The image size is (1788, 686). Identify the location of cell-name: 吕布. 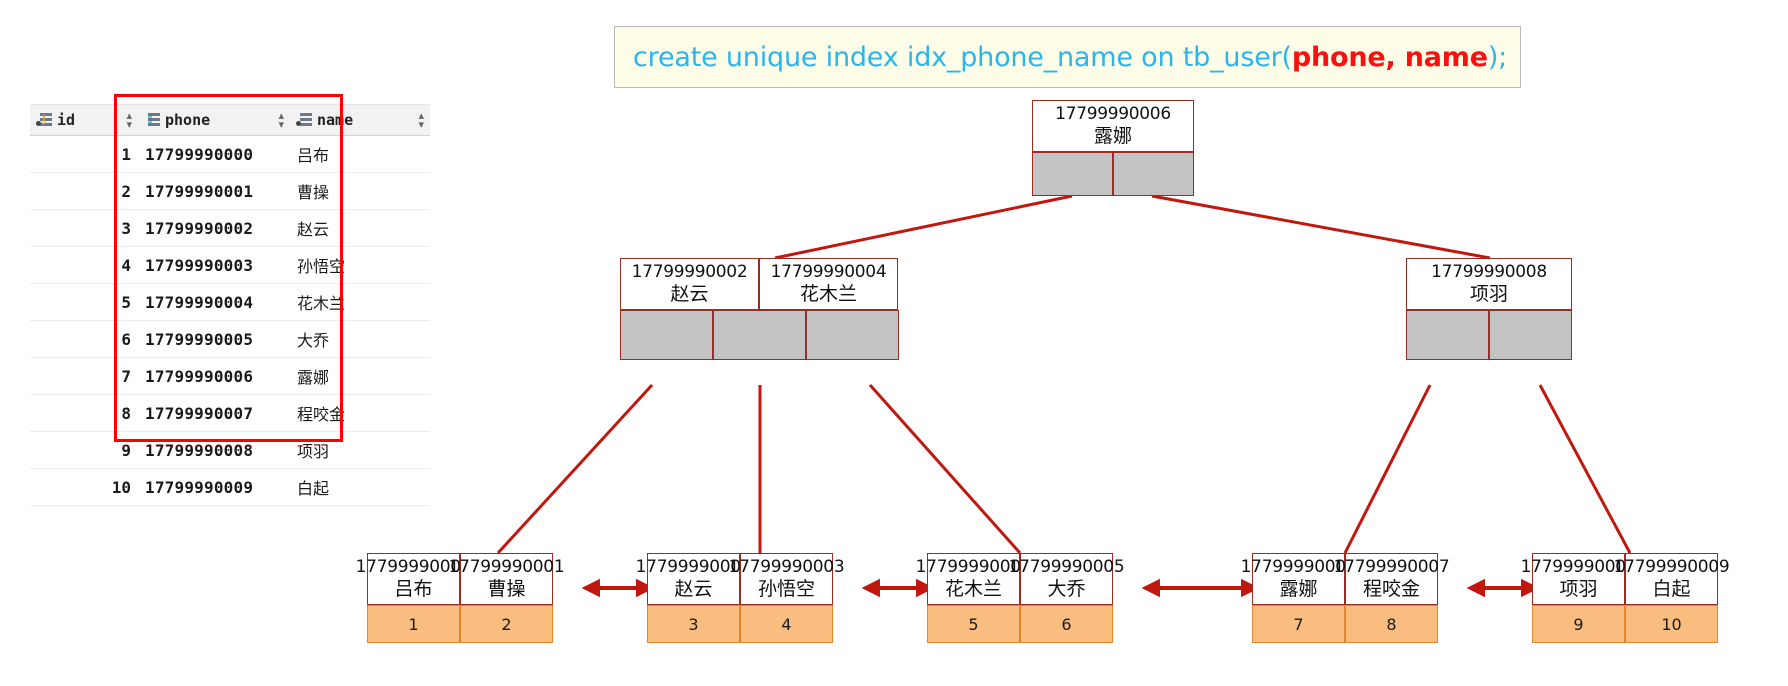
(360, 154).